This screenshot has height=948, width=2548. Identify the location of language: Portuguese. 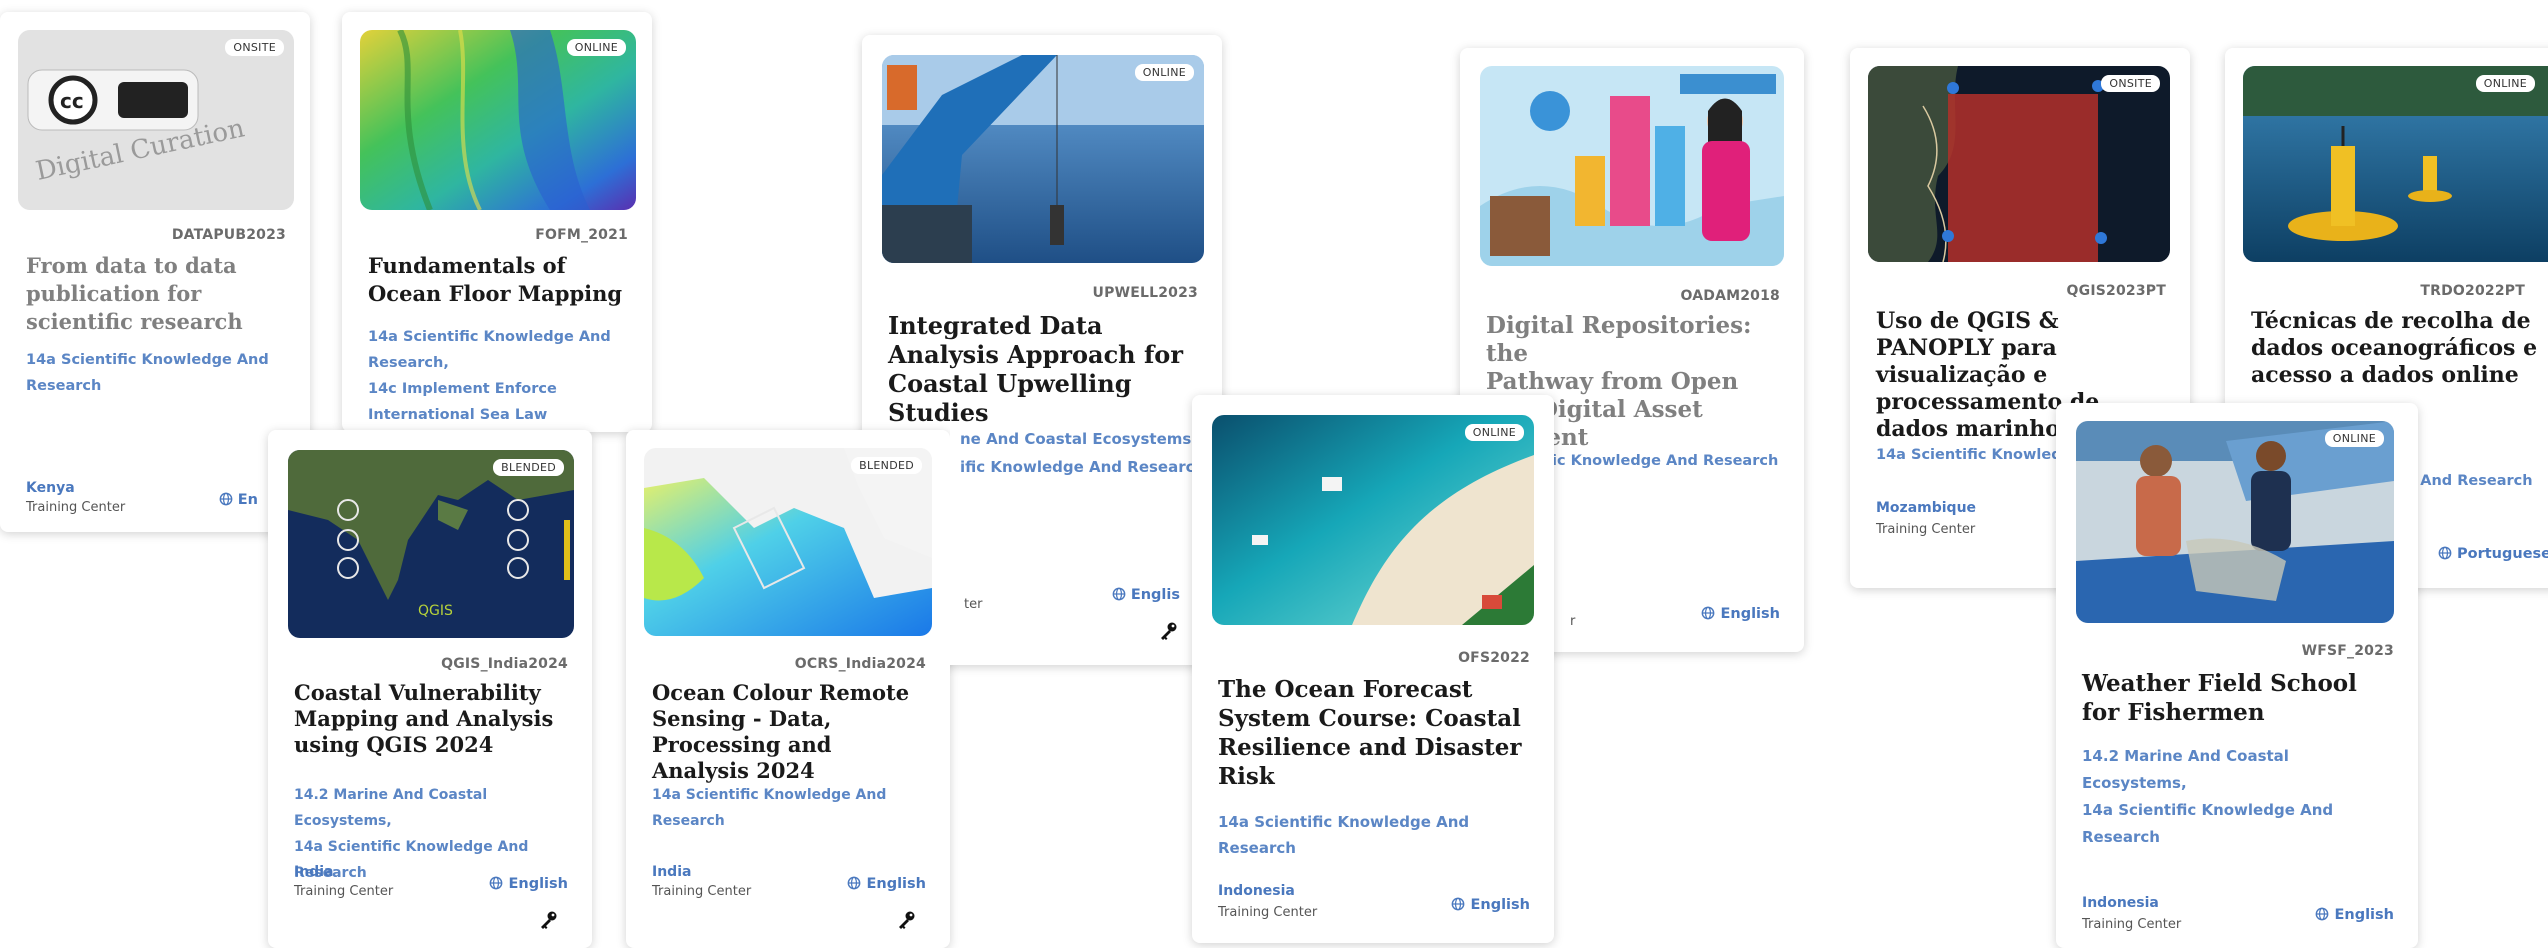
(2493, 554).